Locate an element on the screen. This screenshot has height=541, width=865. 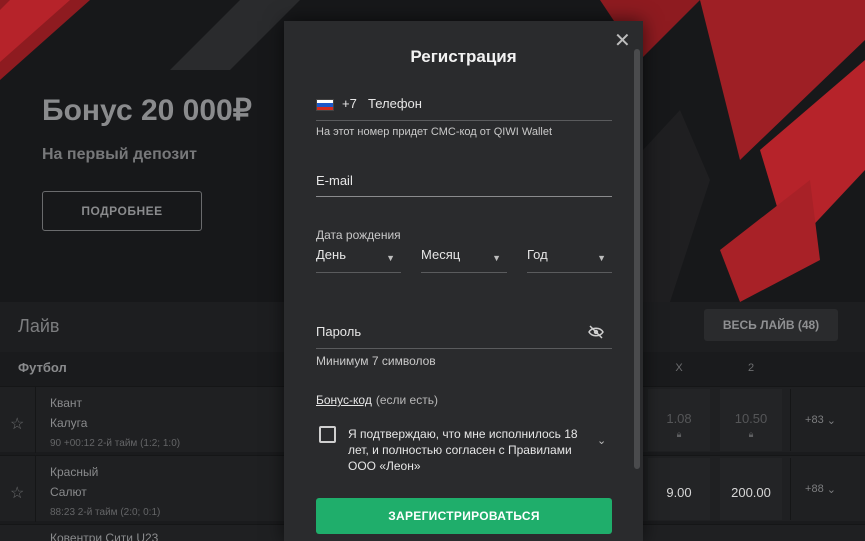
column-2: 2 is located at coordinates (751, 368).